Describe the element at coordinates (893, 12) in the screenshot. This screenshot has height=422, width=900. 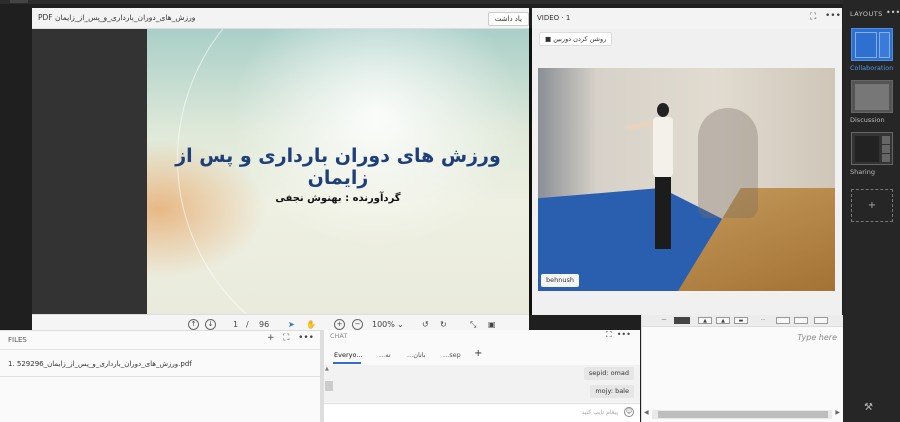
I see `layouts-more-icon: •••` at that location.